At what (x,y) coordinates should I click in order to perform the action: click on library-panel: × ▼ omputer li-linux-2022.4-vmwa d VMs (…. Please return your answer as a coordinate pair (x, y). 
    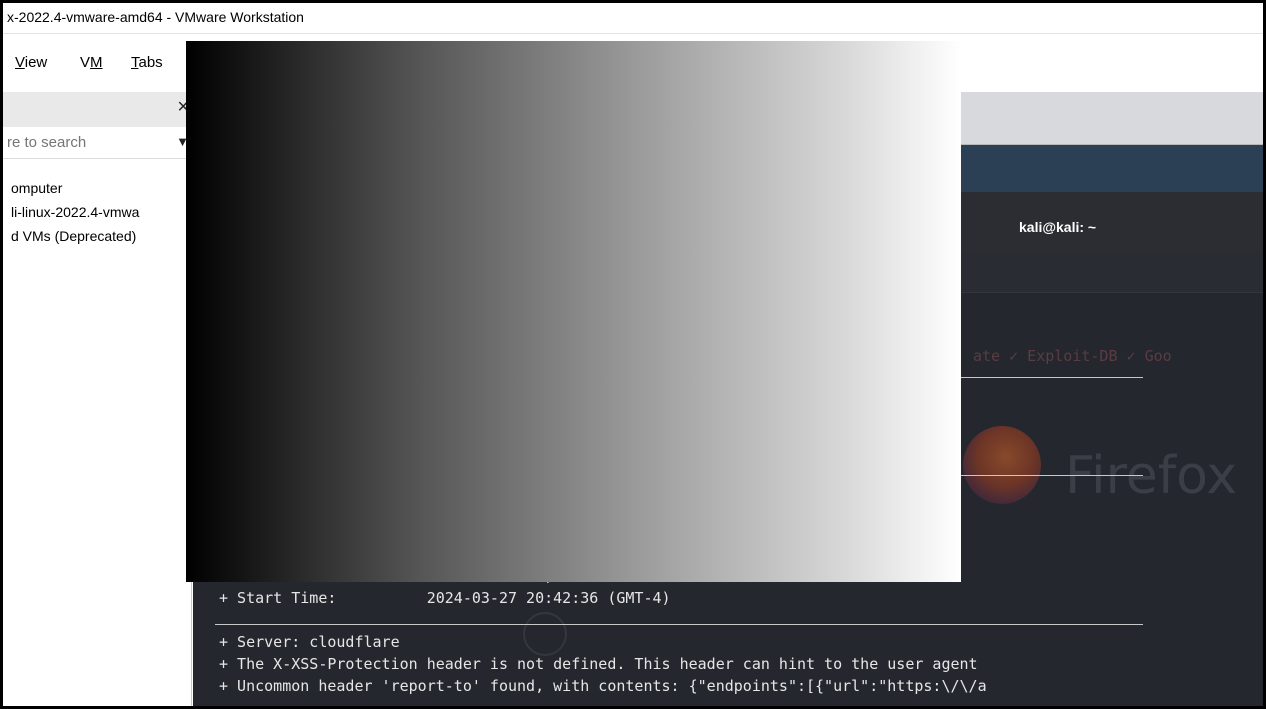
    Looking at the image, I should click on (97, 399).